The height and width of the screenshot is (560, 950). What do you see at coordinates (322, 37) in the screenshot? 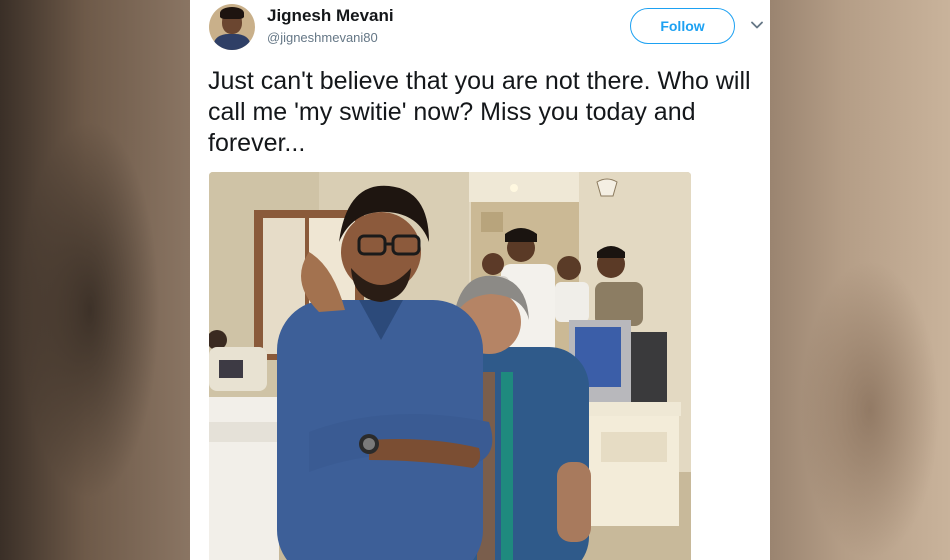
I see `author-handle: @jigneshmevani80` at bounding box center [322, 37].